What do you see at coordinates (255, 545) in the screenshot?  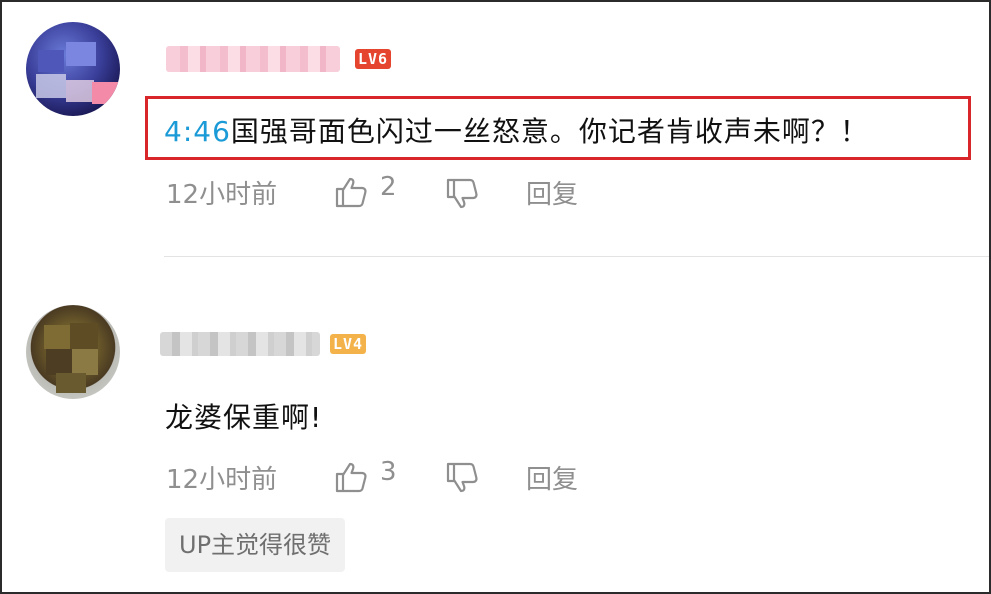 I see `up-liked-badge: UP主觉得很赞` at bounding box center [255, 545].